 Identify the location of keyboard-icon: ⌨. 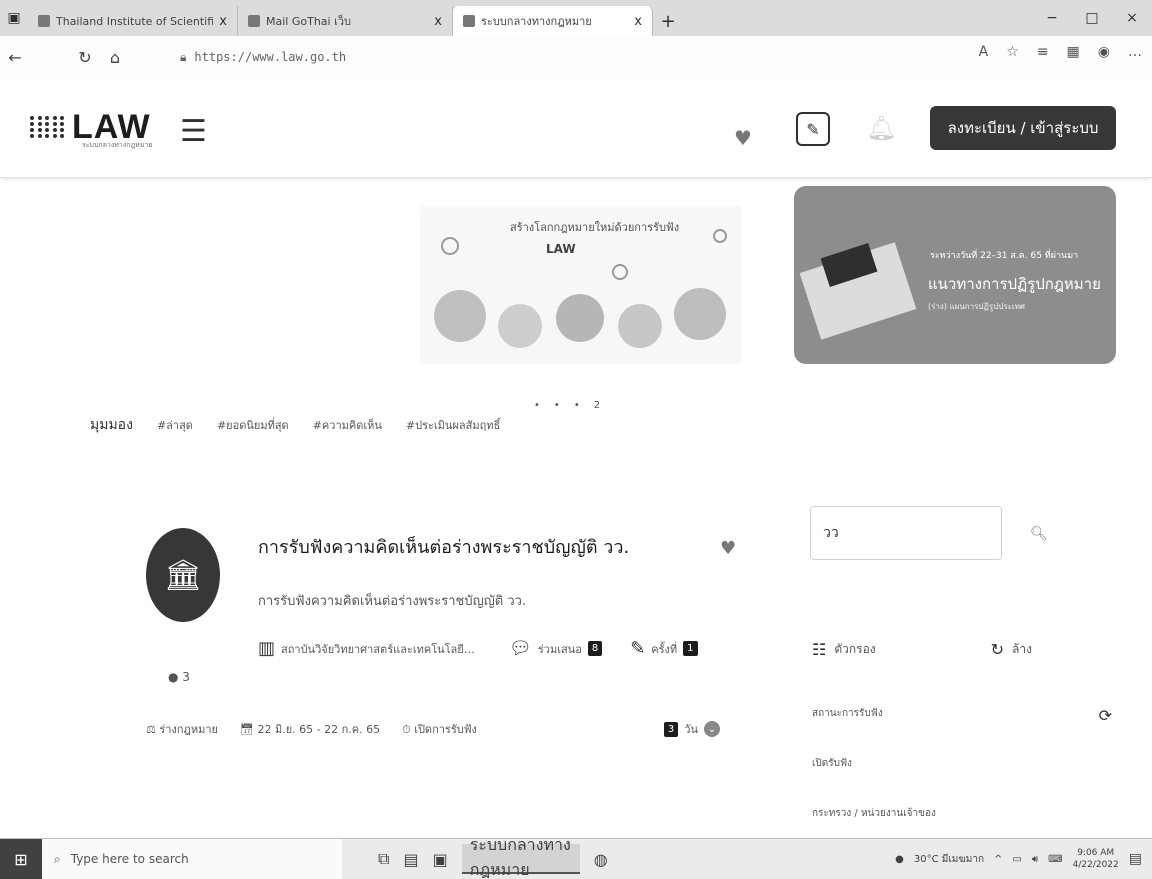
(1055, 859).